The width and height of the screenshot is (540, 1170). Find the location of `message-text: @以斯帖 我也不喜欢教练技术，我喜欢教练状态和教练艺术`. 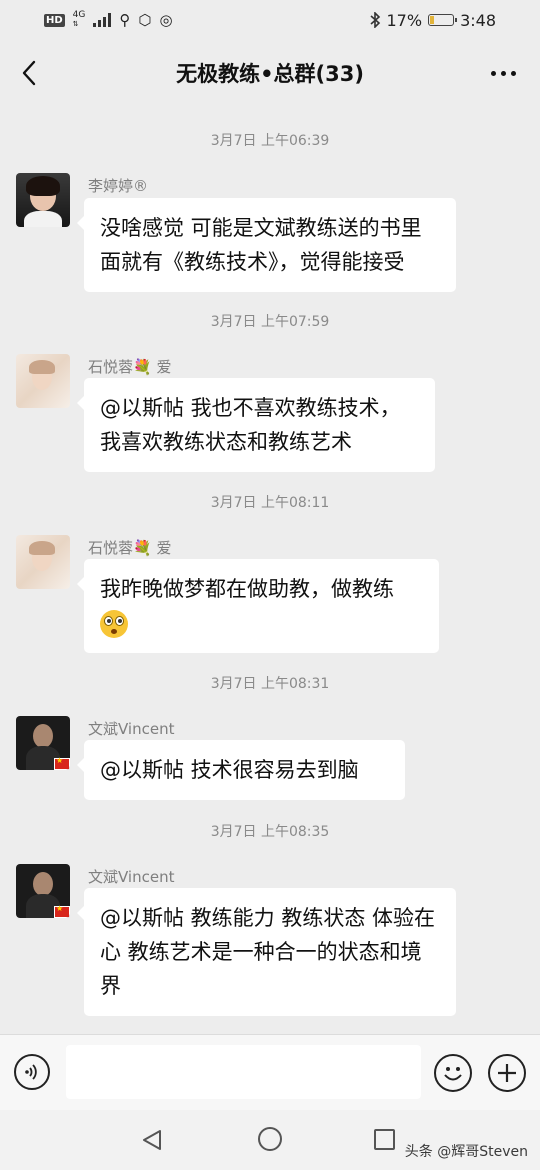

message-text: @以斯帖 我也不喜欢教练技术，我喜欢教练状态和教练艺术 is located at coordinates (250, 425).